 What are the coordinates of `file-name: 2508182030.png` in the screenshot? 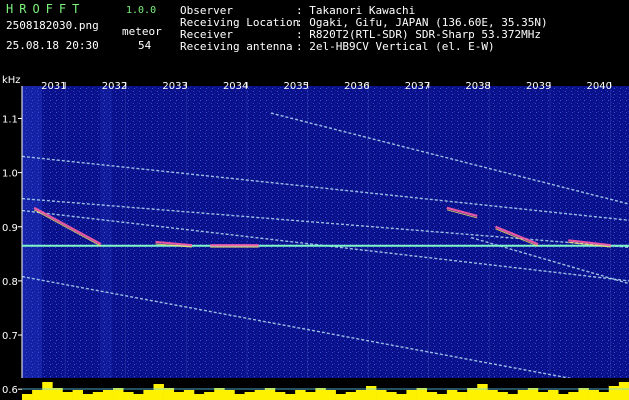 It's located at (52, 25).